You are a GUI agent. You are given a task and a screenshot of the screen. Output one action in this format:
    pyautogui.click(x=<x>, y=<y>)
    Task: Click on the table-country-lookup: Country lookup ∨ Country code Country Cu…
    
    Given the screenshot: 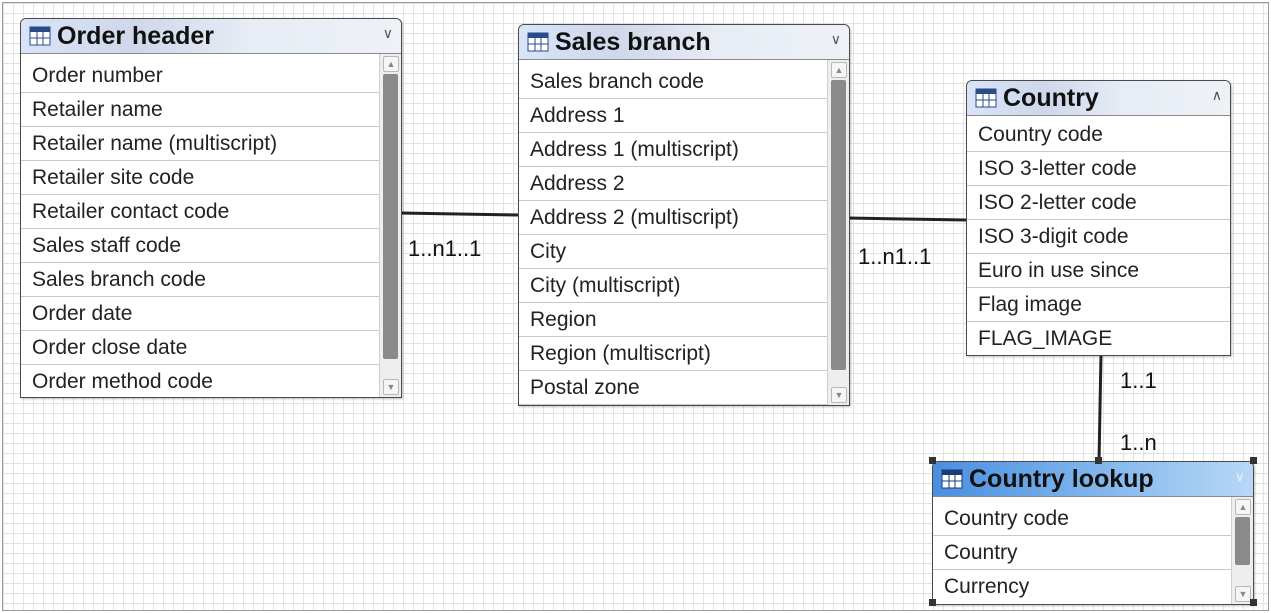 What is the action you would take?
    pyautogui.click(x=1093, y=533)
    